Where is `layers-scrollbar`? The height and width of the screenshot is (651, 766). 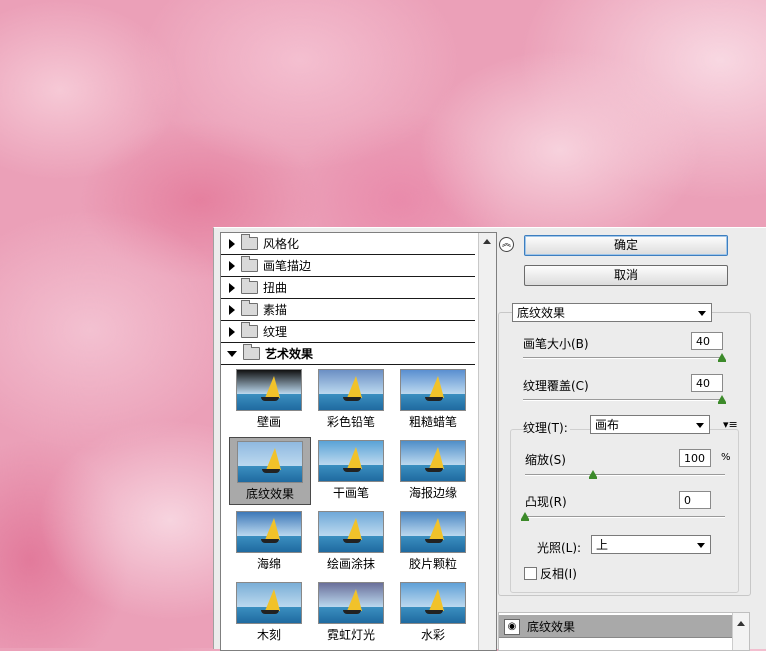 layers-scrollbar is located at coordinates (740, 631).